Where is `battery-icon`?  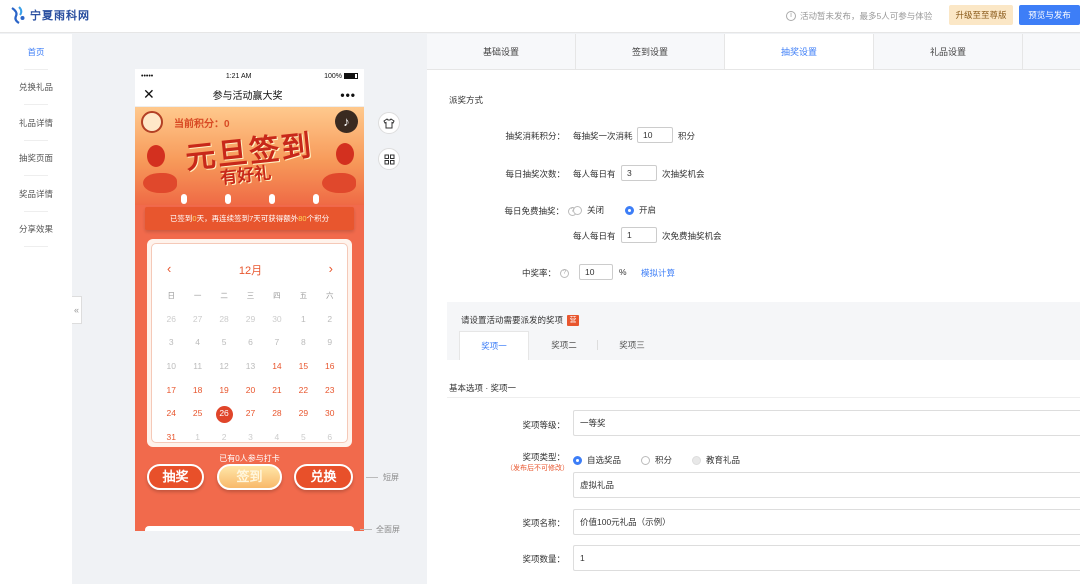
battery-icon is located at coordinates (350, 75).